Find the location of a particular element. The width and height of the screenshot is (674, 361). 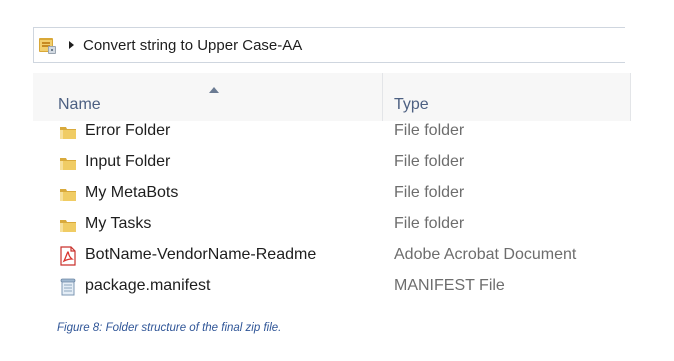

file-row-my-tasks: My Tasks File folder is located at coordinates (332, 225).